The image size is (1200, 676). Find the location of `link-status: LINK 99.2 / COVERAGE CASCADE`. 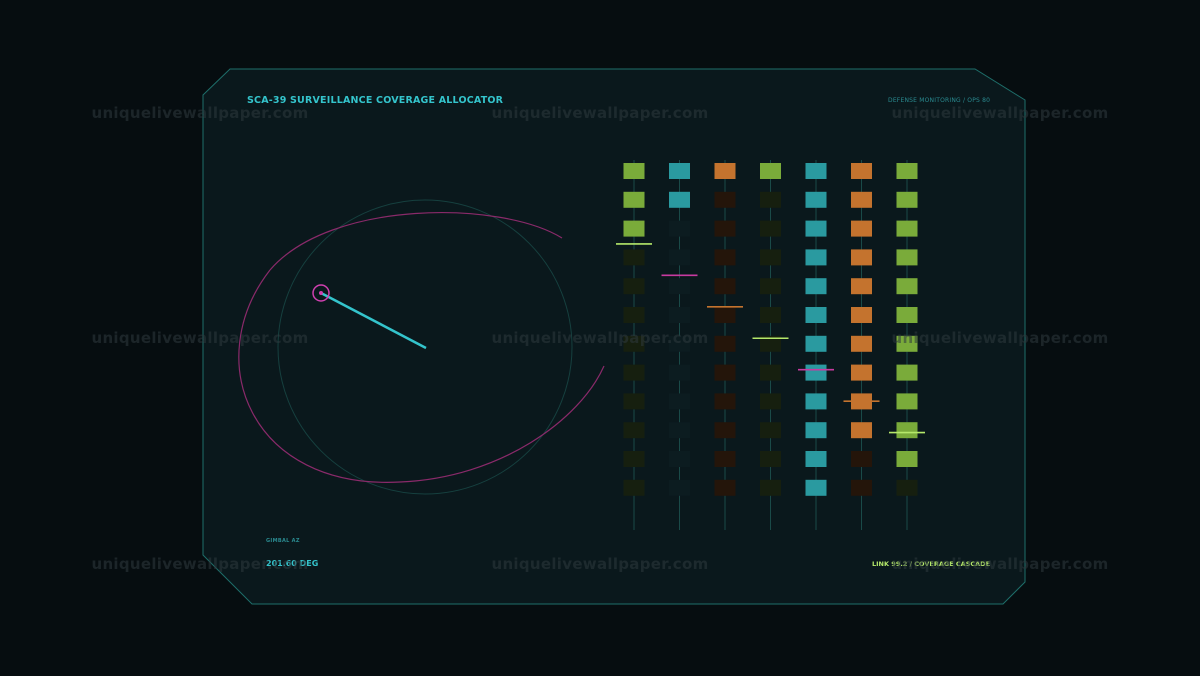

link-status: LINK 99.2 / COVERAGE CASCADE is located at coordinates (931, 564).